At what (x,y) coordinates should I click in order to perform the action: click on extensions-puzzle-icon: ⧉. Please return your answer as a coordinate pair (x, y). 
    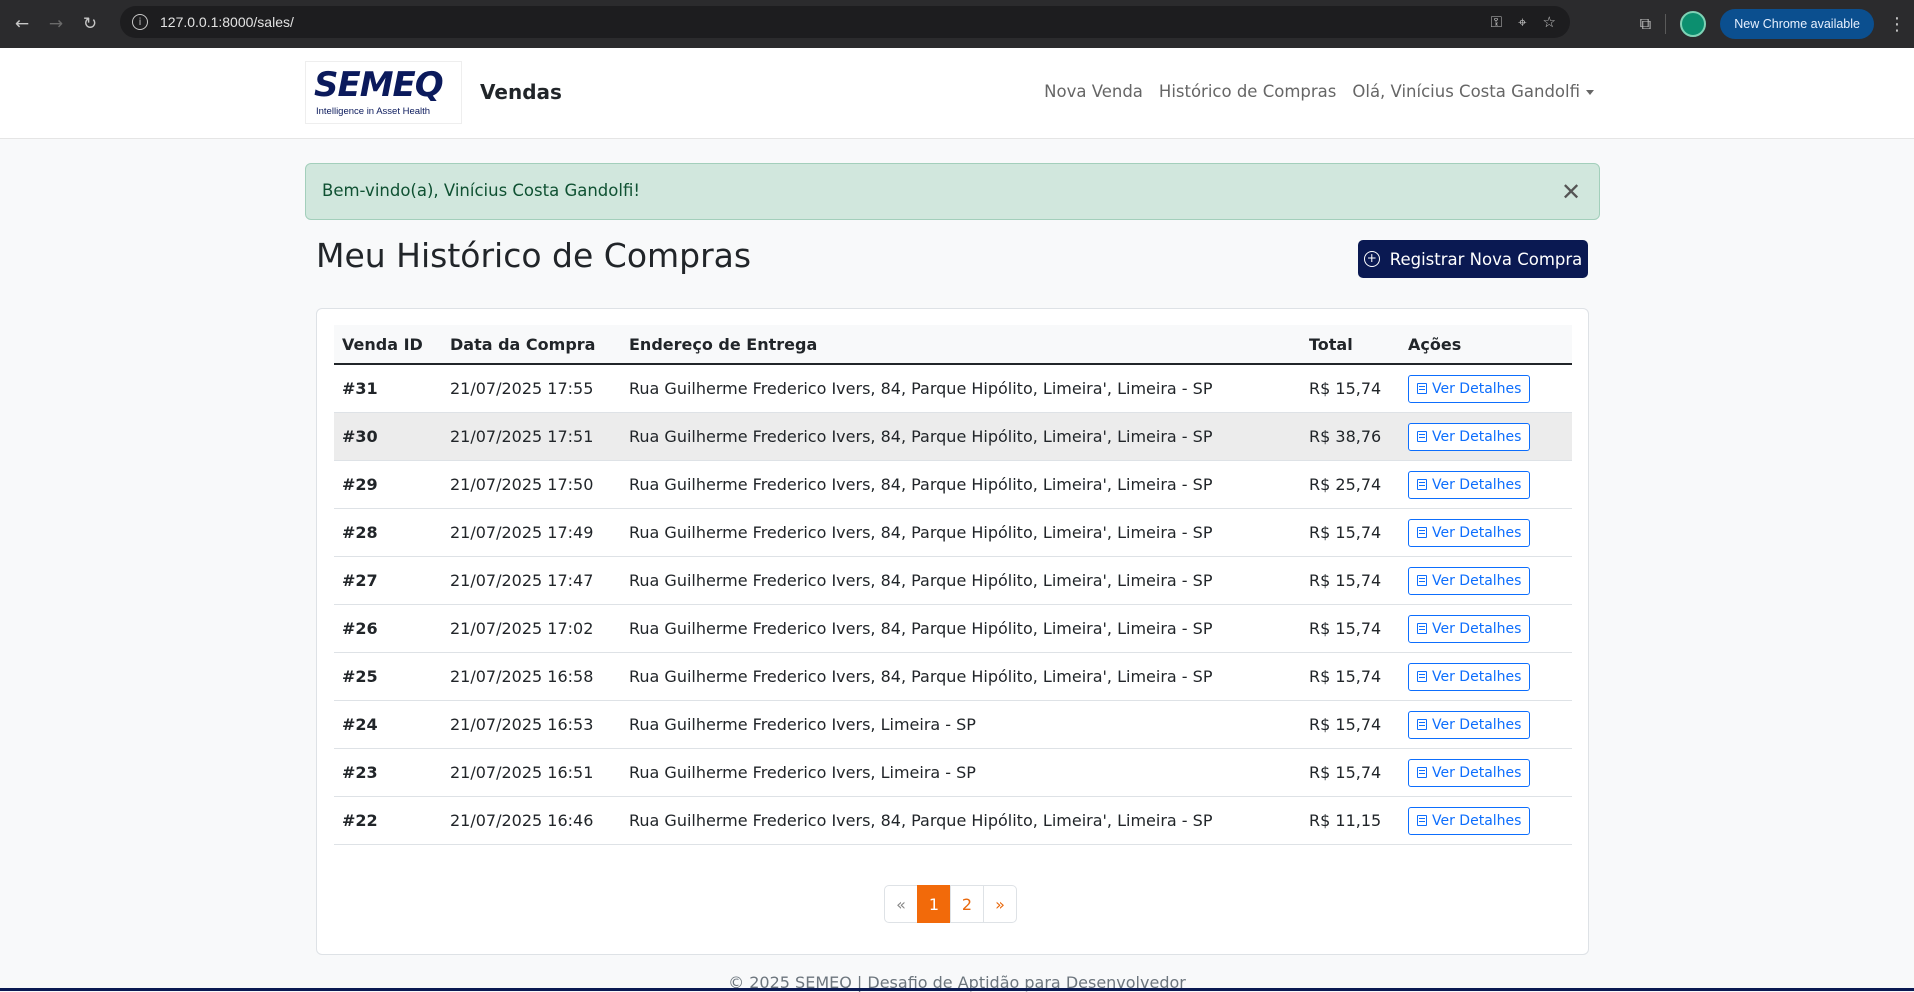
    Looking at the image, I should click on (1645, 24).